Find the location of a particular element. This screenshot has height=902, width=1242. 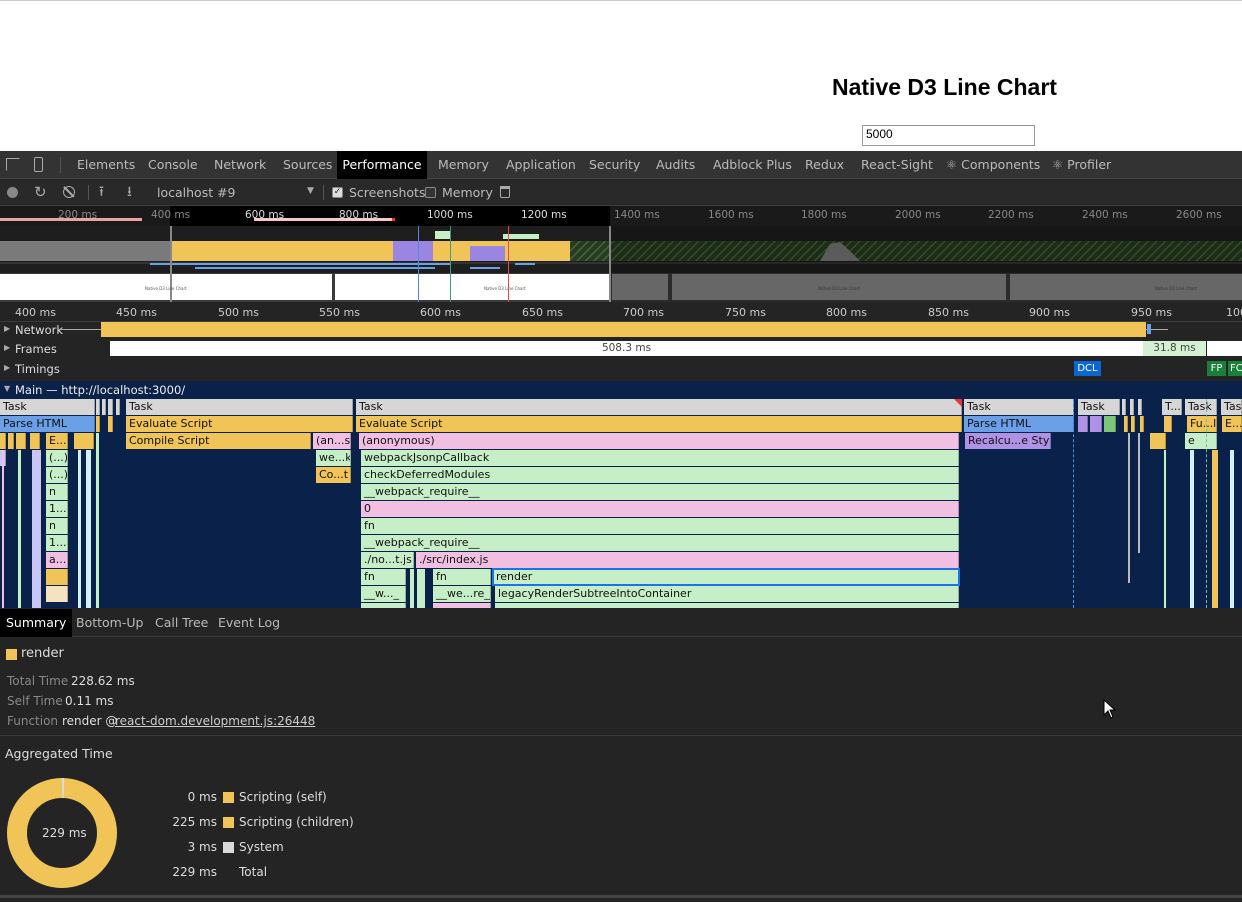

dcl-marker: DCL is located at coordinates (1087, 368).